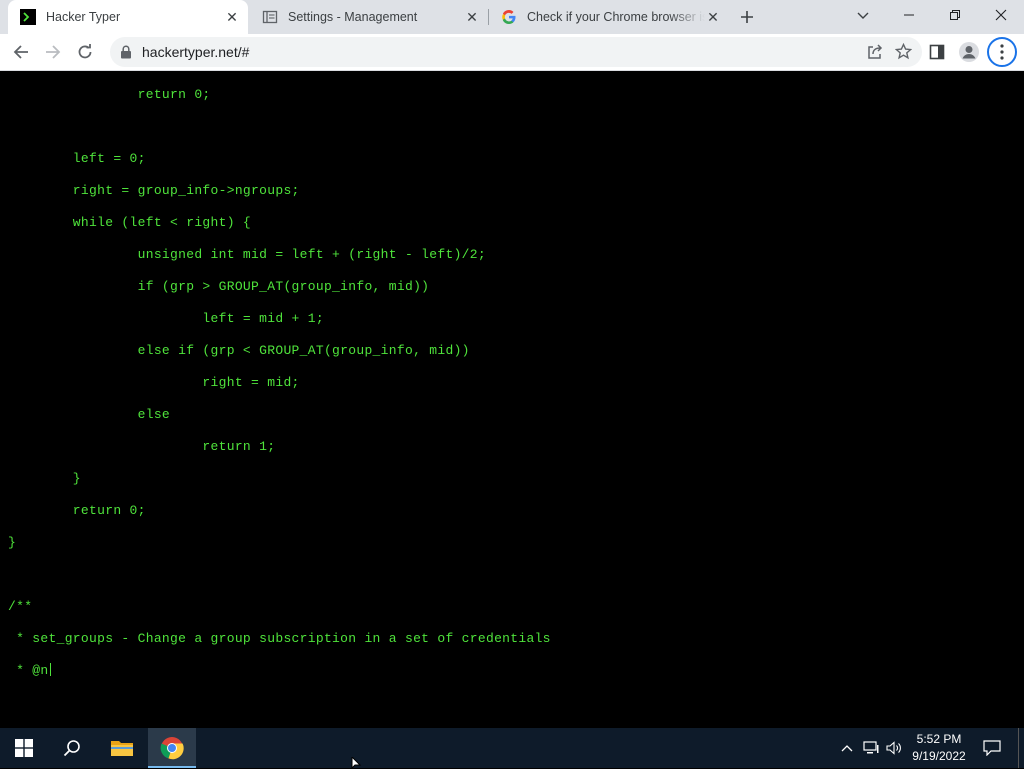  Describe the element at coordinates (126, 52) in the screenshot. I see `lock-icon` at that location.